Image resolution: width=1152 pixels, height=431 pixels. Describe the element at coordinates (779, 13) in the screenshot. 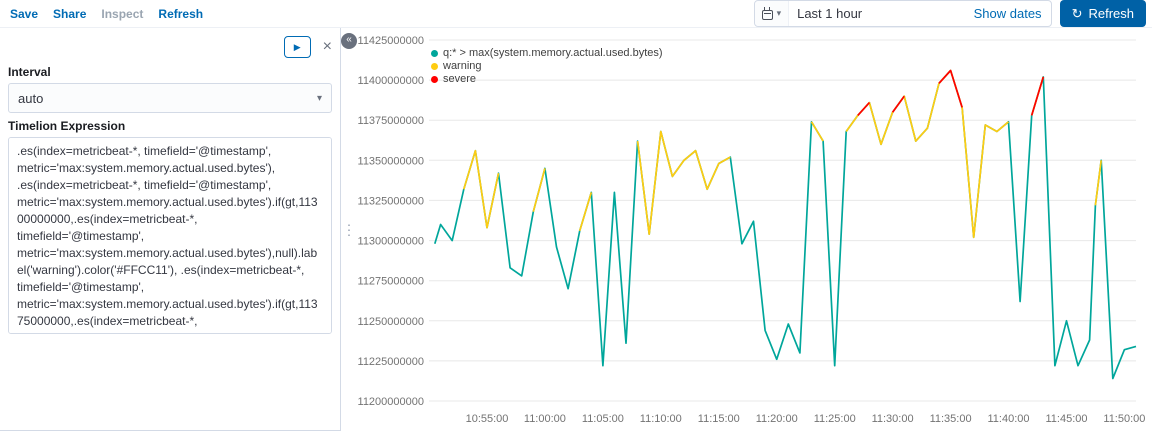

I see `caret-down-icon: ▾` at that location.